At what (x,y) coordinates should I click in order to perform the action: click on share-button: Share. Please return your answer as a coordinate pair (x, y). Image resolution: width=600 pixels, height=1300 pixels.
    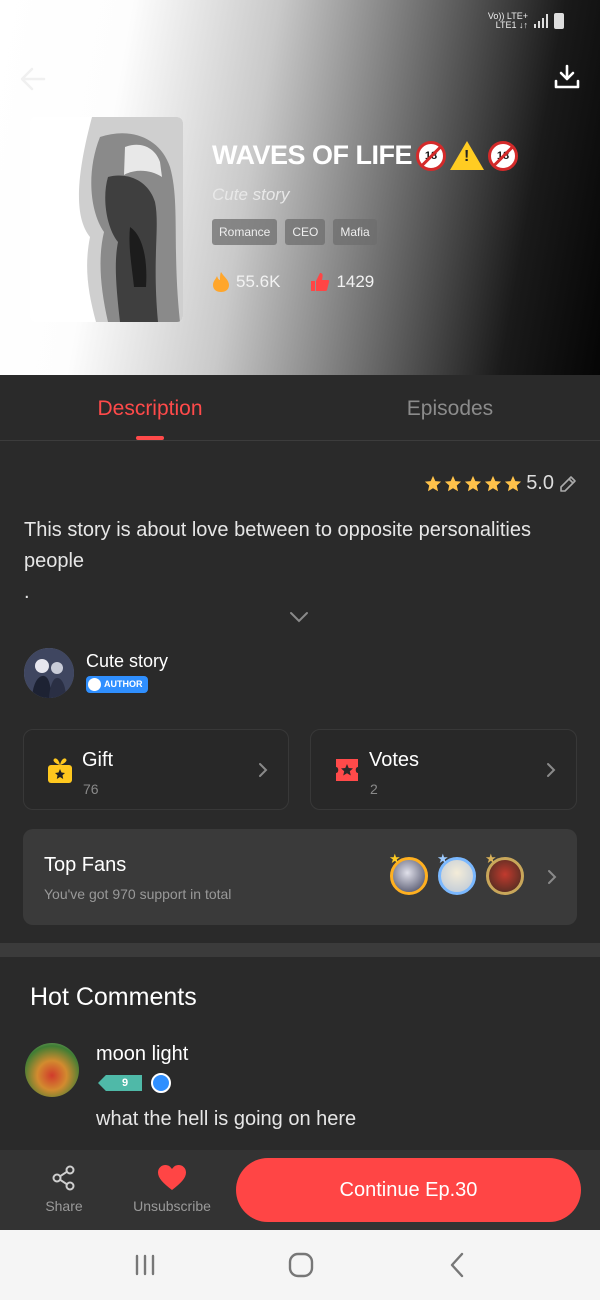
    Looking at the image, I should click on (64, 1189).